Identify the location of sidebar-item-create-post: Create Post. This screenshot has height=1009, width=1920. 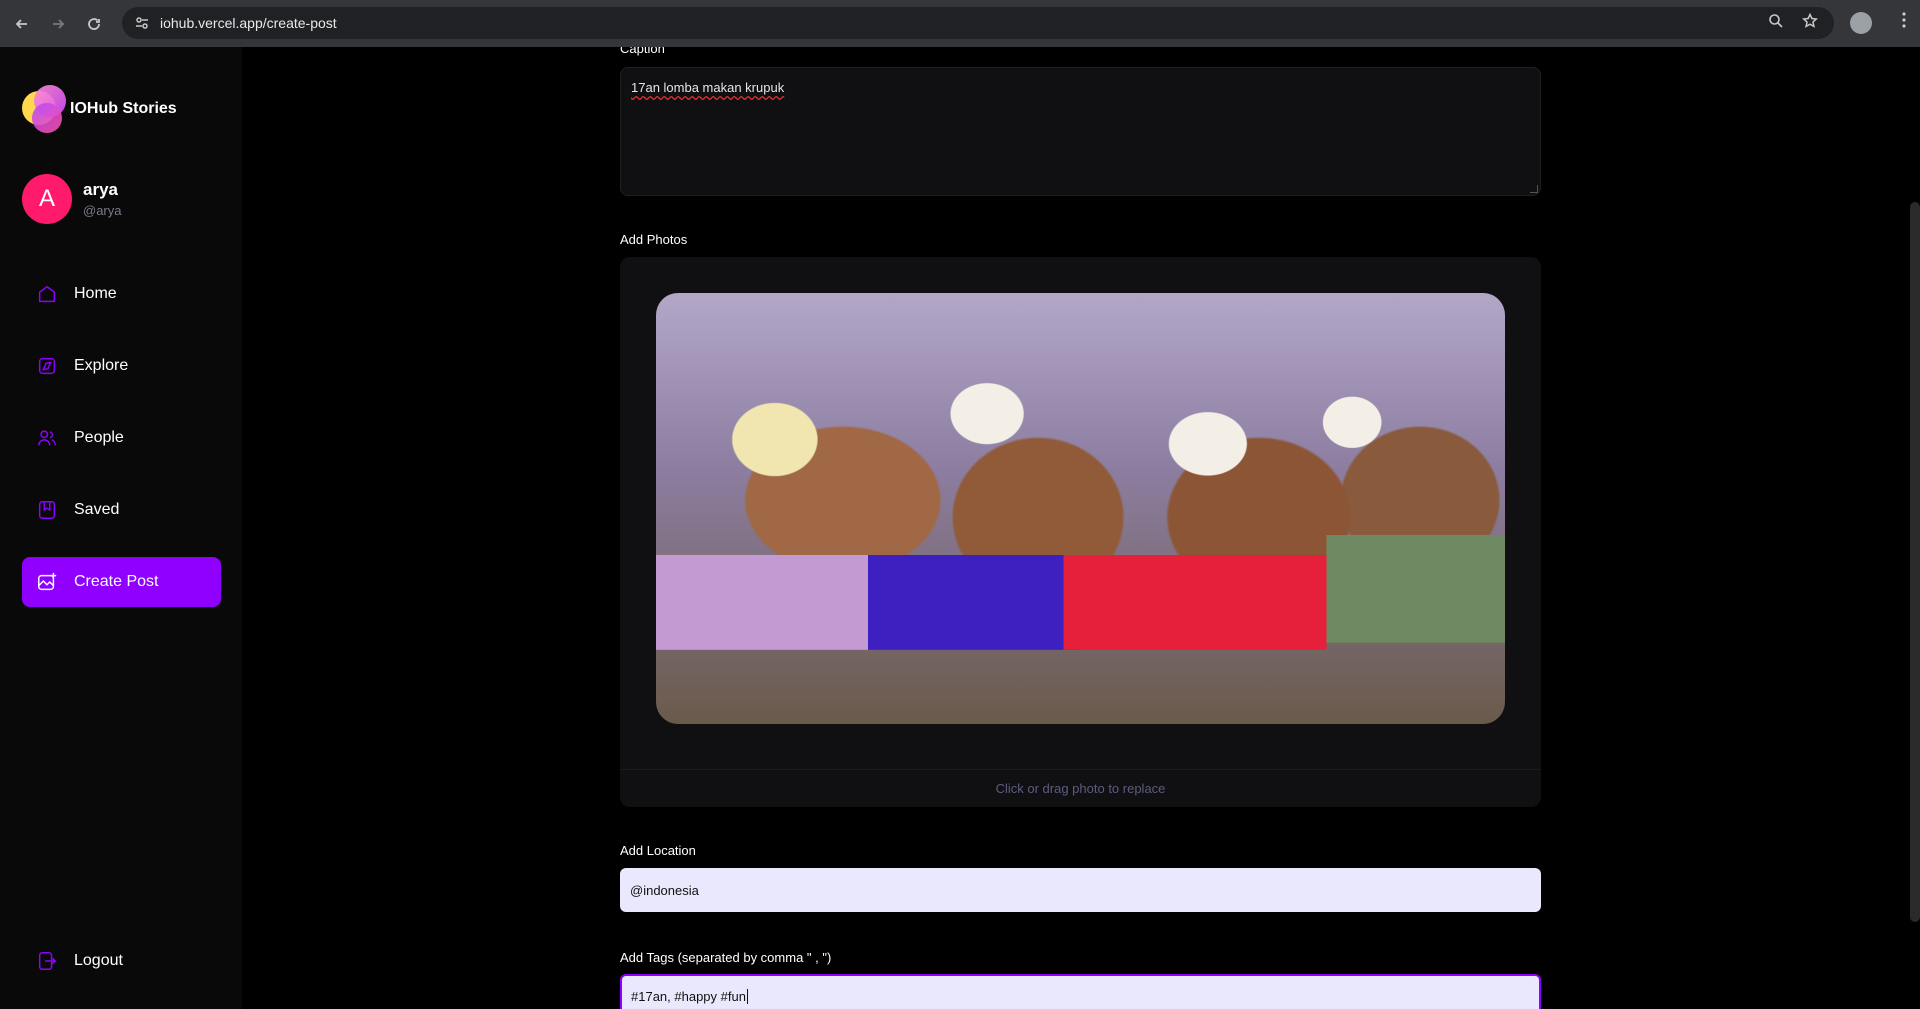
(121, 582).